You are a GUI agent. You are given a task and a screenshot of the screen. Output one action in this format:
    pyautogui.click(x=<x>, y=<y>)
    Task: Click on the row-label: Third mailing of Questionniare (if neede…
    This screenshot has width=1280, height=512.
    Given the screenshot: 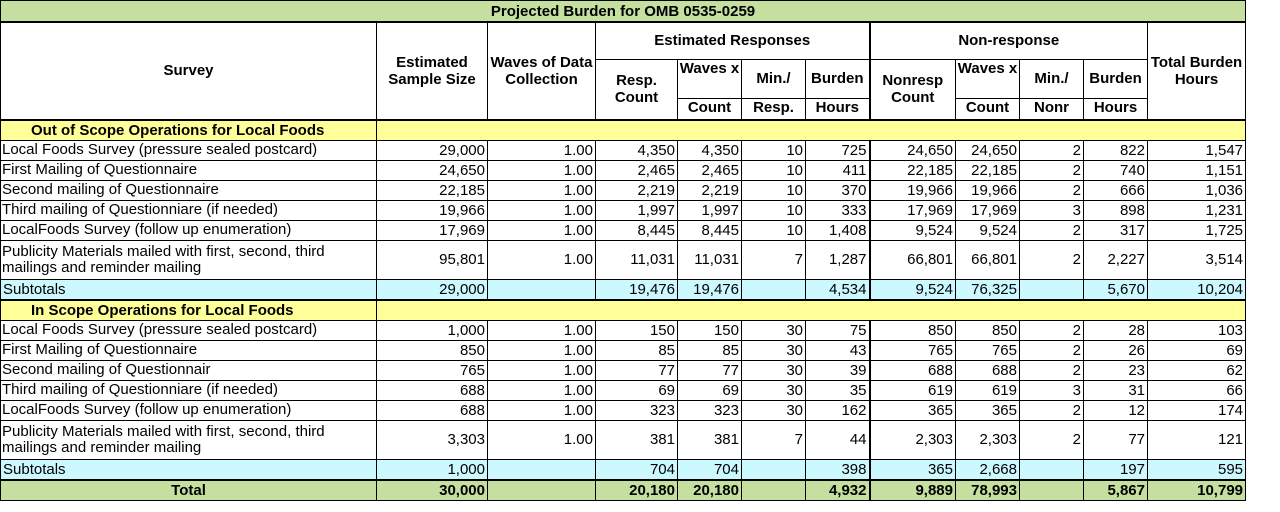 What is the action you would take?
    pyautogui.click(x=188, y=390)
    